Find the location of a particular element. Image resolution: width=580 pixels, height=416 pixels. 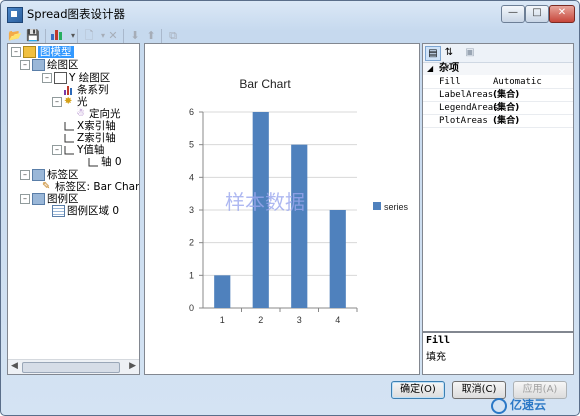

delete-icon: ✕ is located at coordinates (113, 36).